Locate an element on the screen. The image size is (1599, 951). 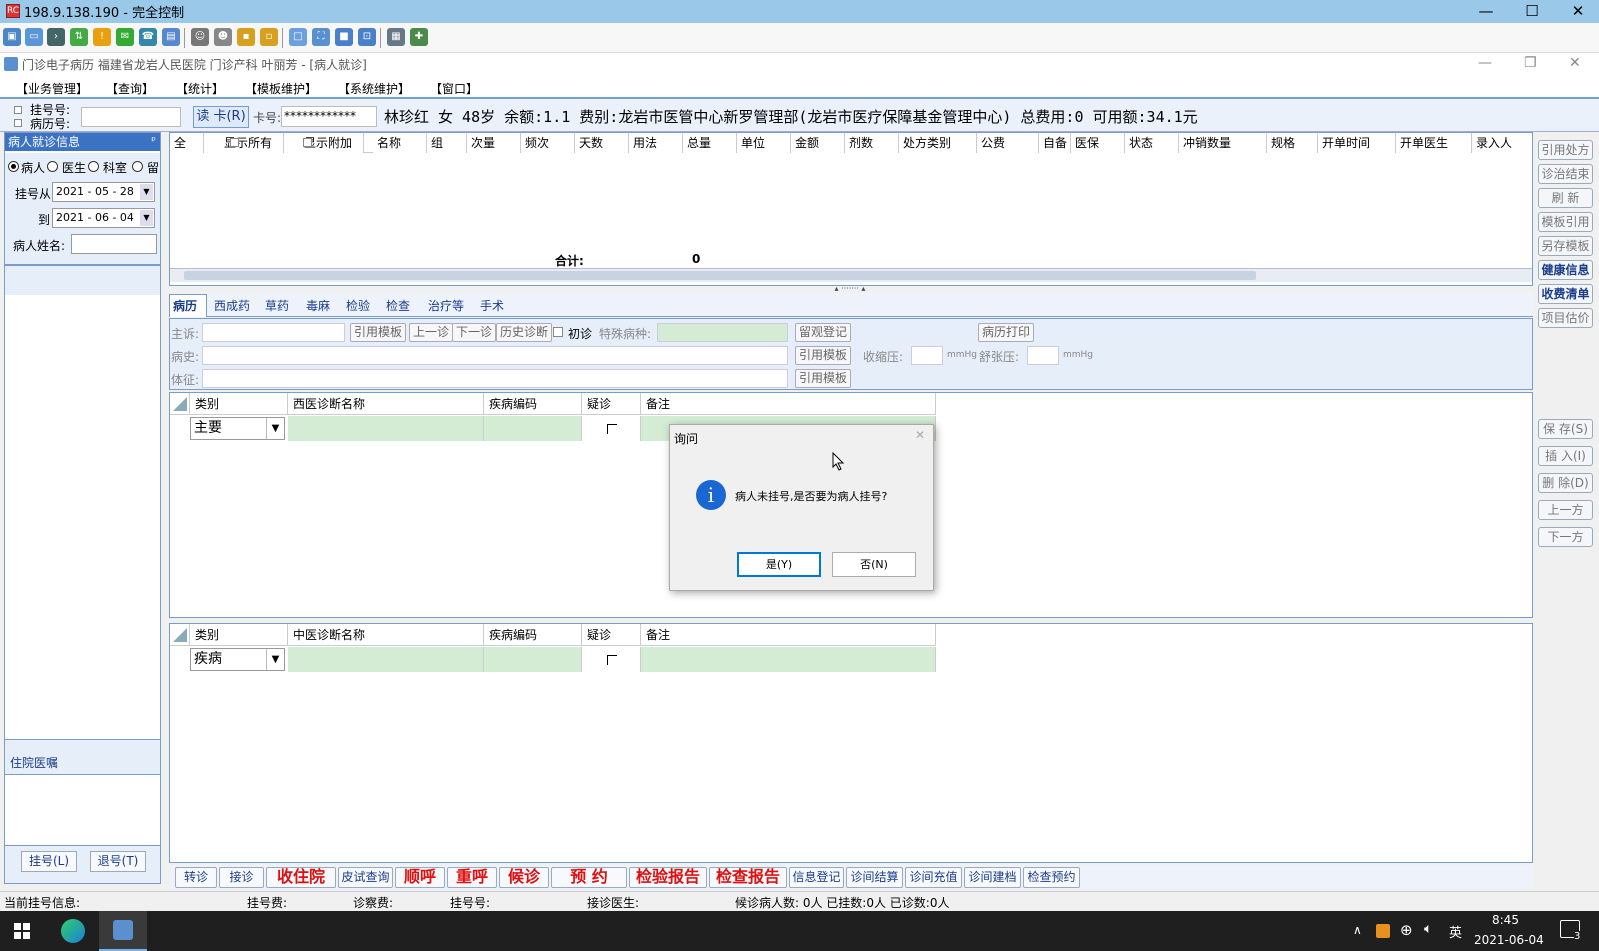
refresh-button: 刷 新 is located at coordinates (1565, 198).